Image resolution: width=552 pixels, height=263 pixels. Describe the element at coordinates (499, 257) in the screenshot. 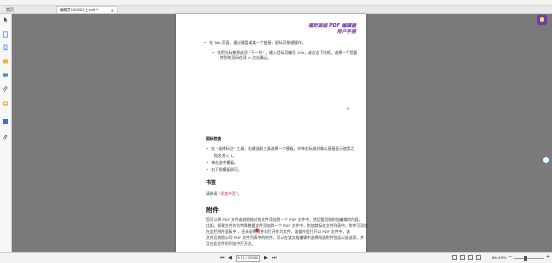

I see `zoom-level: 86.49%` at that location.